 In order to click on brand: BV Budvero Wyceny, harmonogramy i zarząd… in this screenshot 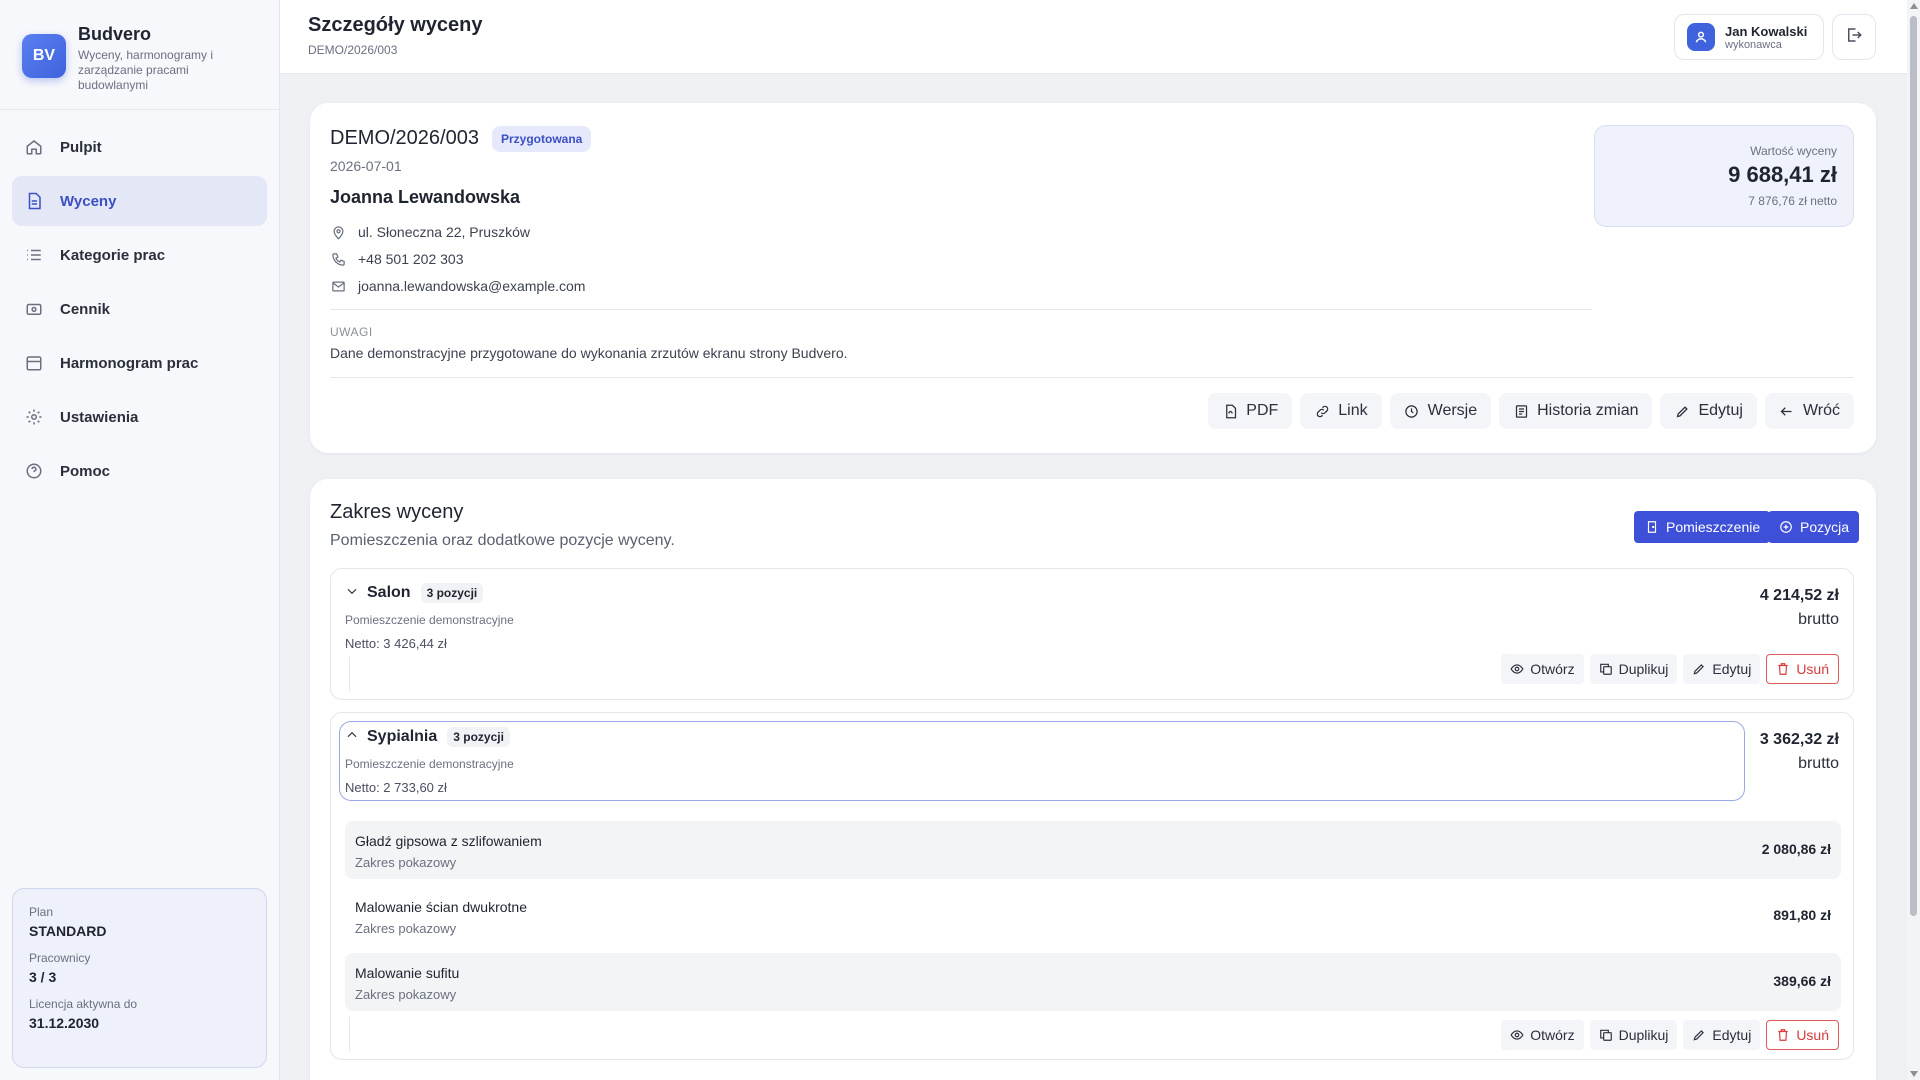, I will do `click(139, 55)`.